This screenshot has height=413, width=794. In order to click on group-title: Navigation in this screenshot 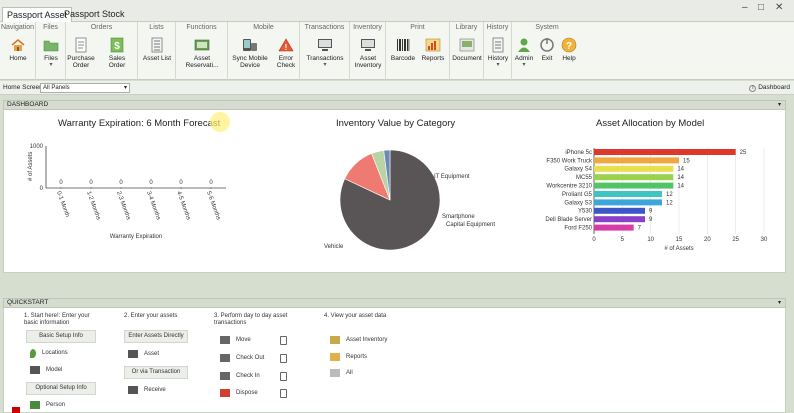, I will do `click(17, 27)`.